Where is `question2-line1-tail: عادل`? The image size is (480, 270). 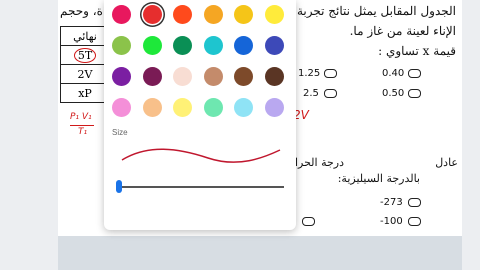
question2-line1-tail: عادل is located at coordinates (446, 162).